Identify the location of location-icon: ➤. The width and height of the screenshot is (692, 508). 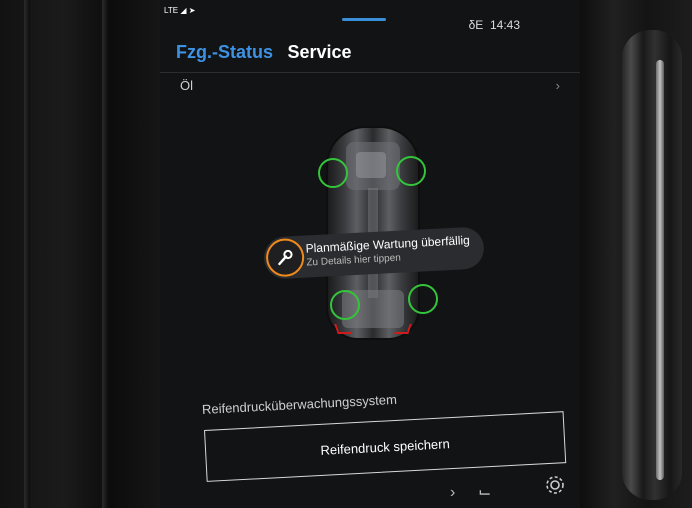
(192, 10).